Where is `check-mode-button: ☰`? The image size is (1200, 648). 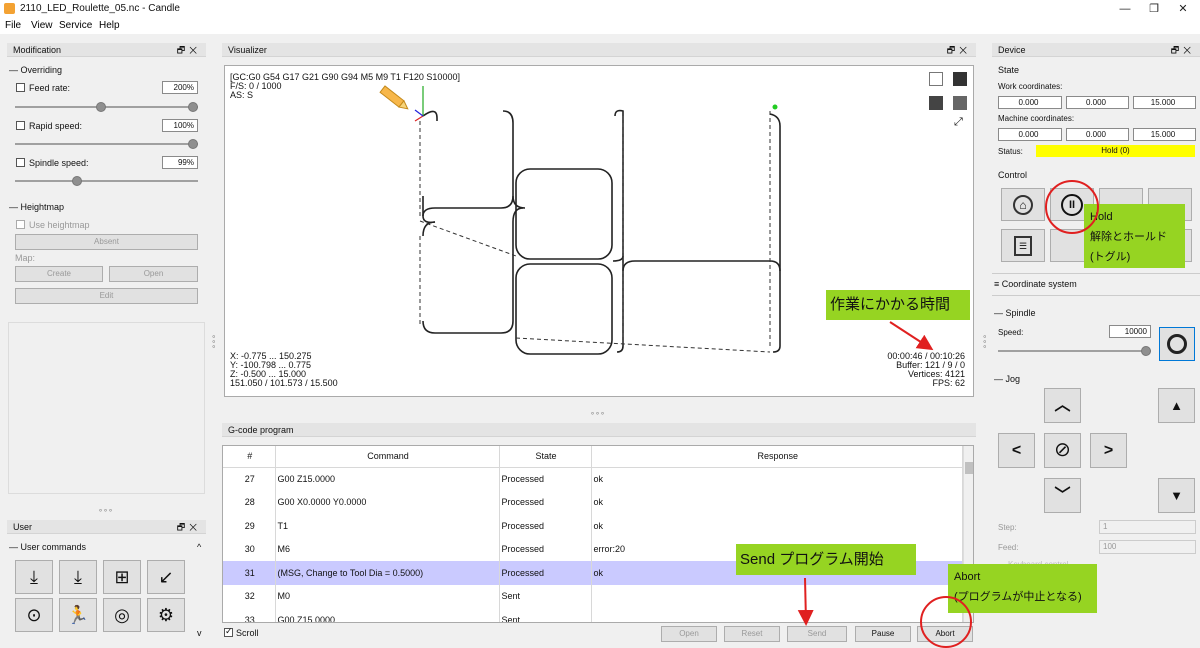
check-mode-button: ☰ is located at coordinates (1023, 245).